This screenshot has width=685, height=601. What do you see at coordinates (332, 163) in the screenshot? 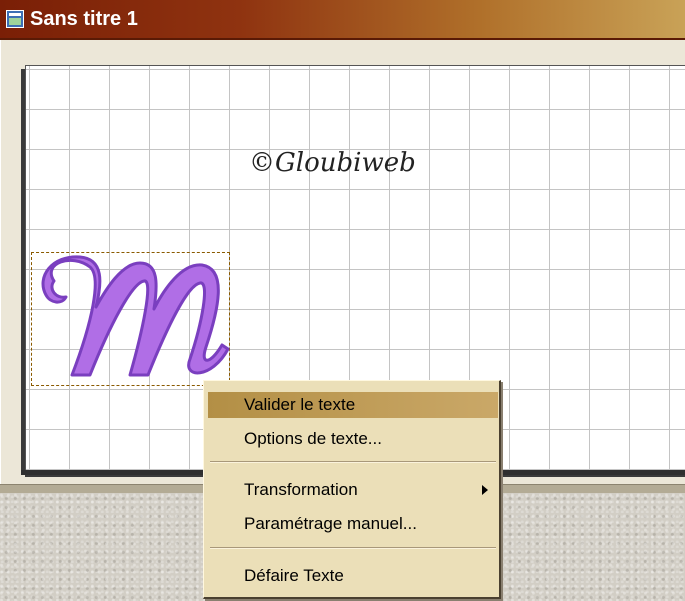
I see `watermark-text: ©Gloubiweb` at bounding box center [332, 163].